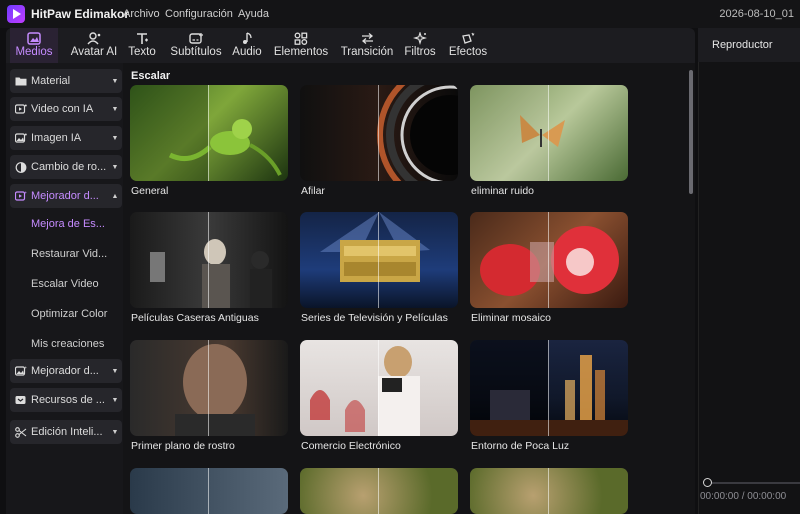 This screenshot has height=514, width=800. Describe the element at coordinates (34, 38) in the screenshot. I see `media-icon` at that location.